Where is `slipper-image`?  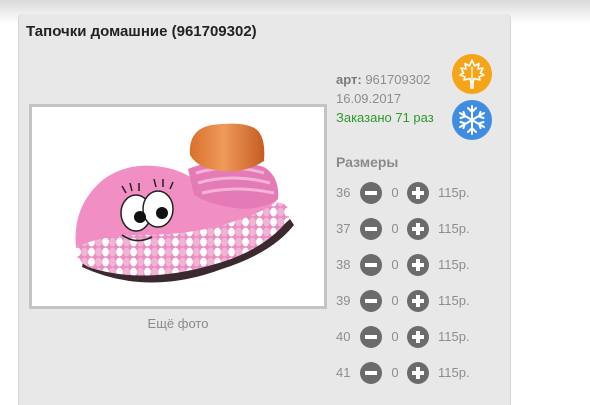
slipper-image is located at coordinates (184, 203).